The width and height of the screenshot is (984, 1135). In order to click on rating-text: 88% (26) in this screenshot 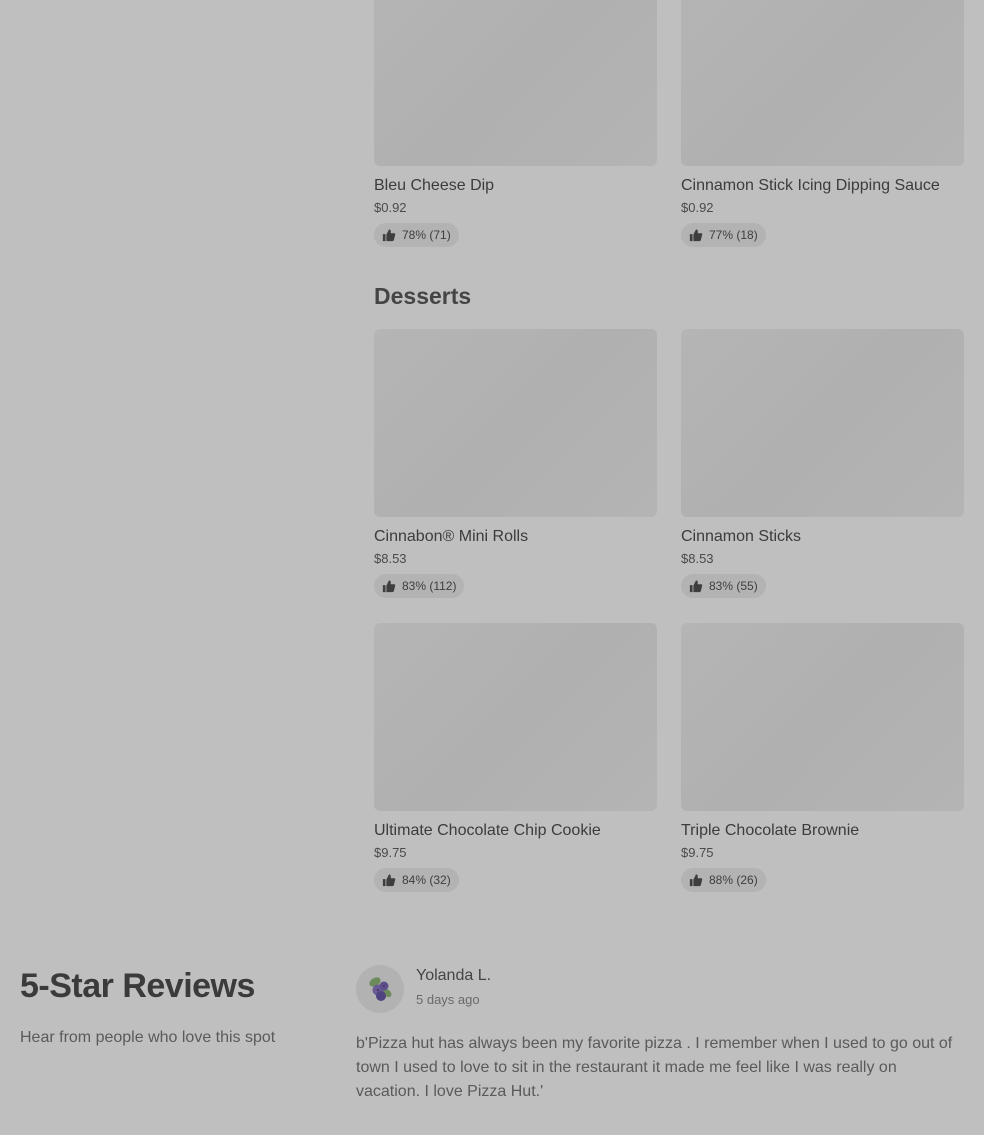, I will do `click(733, 880)`.